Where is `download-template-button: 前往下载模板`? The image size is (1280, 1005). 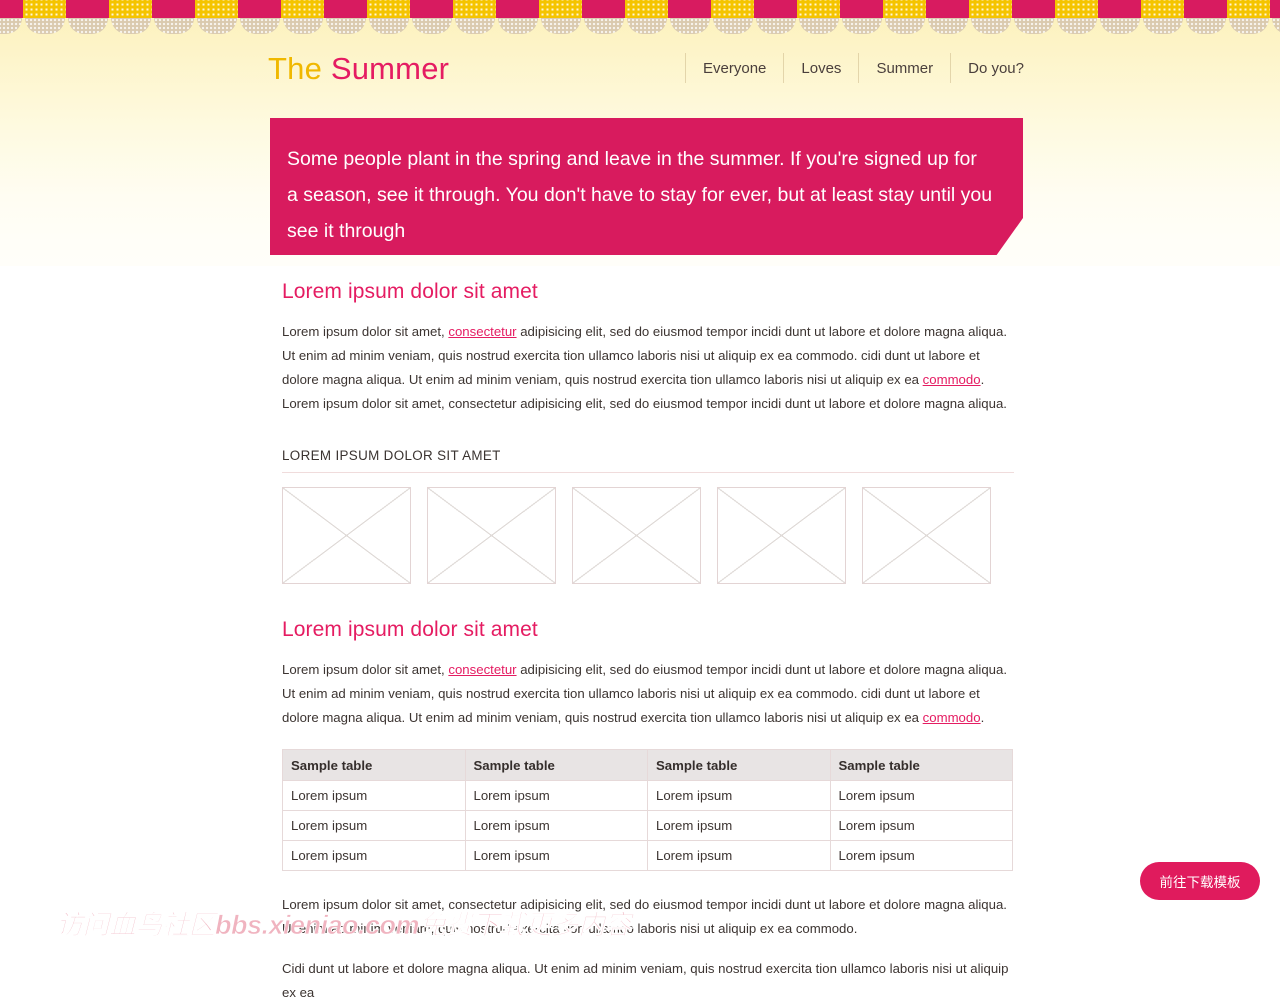
download-template-button: 前往下载模板 is located at coordinates (1200, 881).